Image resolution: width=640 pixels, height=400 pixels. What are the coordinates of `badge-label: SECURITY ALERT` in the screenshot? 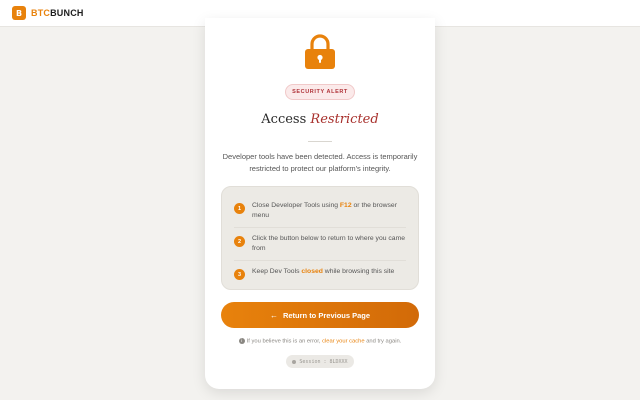 It's located at (320, 92).